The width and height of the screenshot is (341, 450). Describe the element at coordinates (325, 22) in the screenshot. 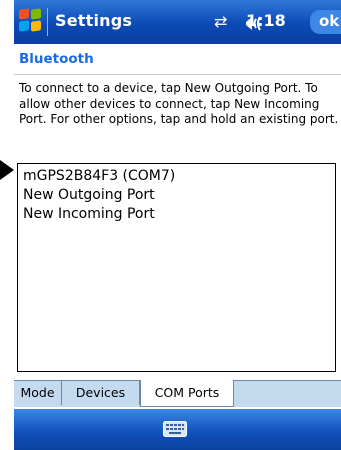

I see `ok-button: ok` at that location.